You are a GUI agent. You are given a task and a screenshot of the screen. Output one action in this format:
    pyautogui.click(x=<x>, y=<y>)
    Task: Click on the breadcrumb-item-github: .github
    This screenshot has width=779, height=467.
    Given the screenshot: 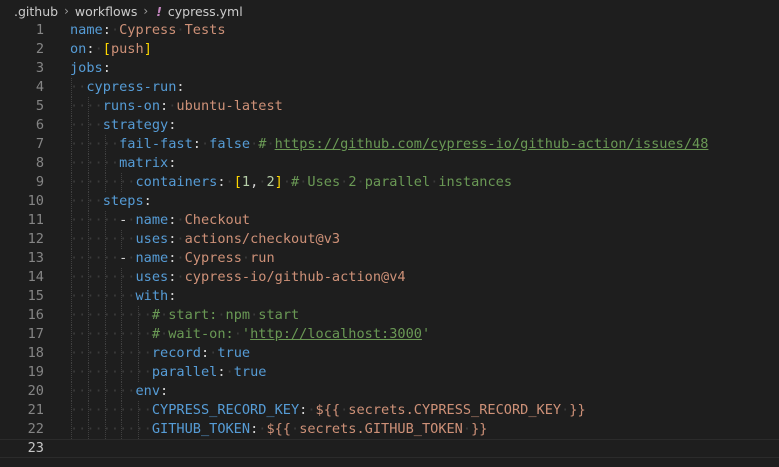 What is the action you would take?
    pyautogui.click(x=36, y=11)
    